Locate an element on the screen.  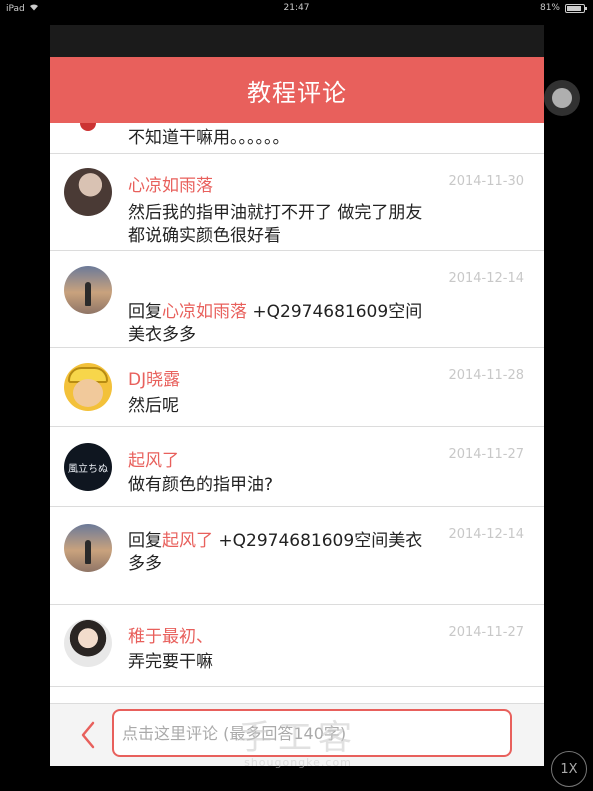
battery-icon is located at coordinates (576, 8).